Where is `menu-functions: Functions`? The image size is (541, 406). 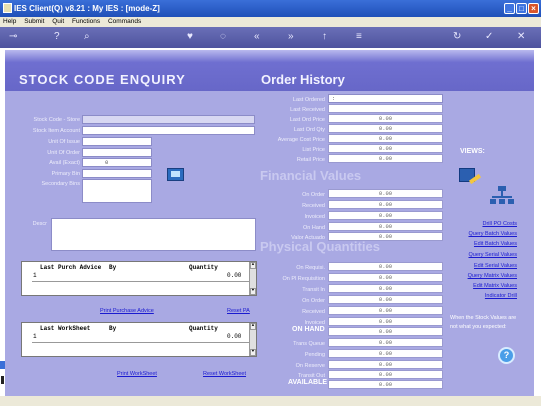 menu-functions: Functions is located at coordinates (86, 21).